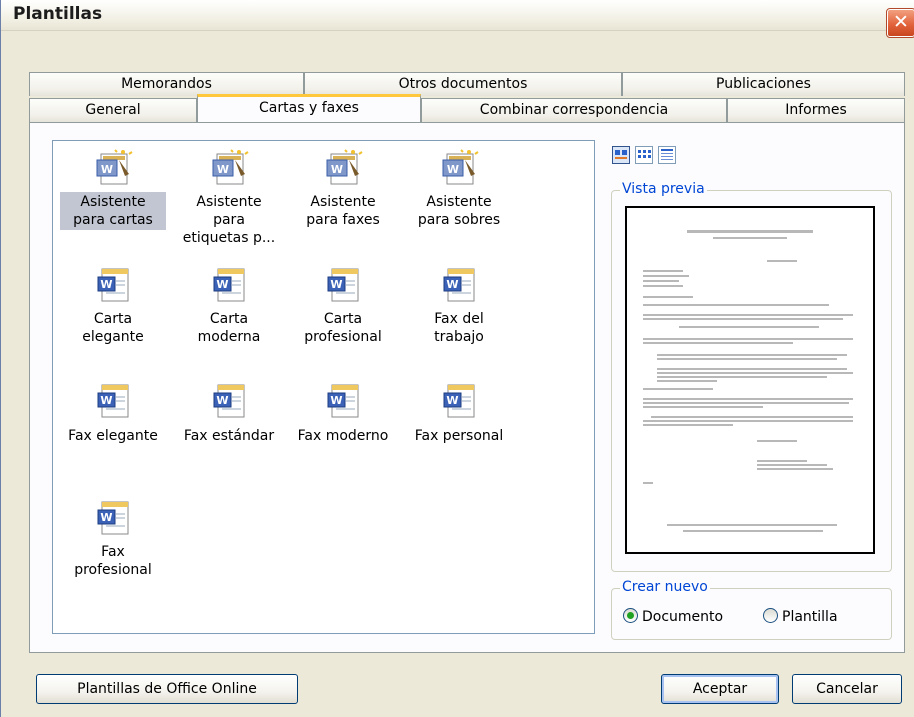 This screenshot has height=717, width=914. Describe the element at coordinates (167, 689) in the screenshot. I see `office-online-templates-button: Plantillas de Office Online` at that location.